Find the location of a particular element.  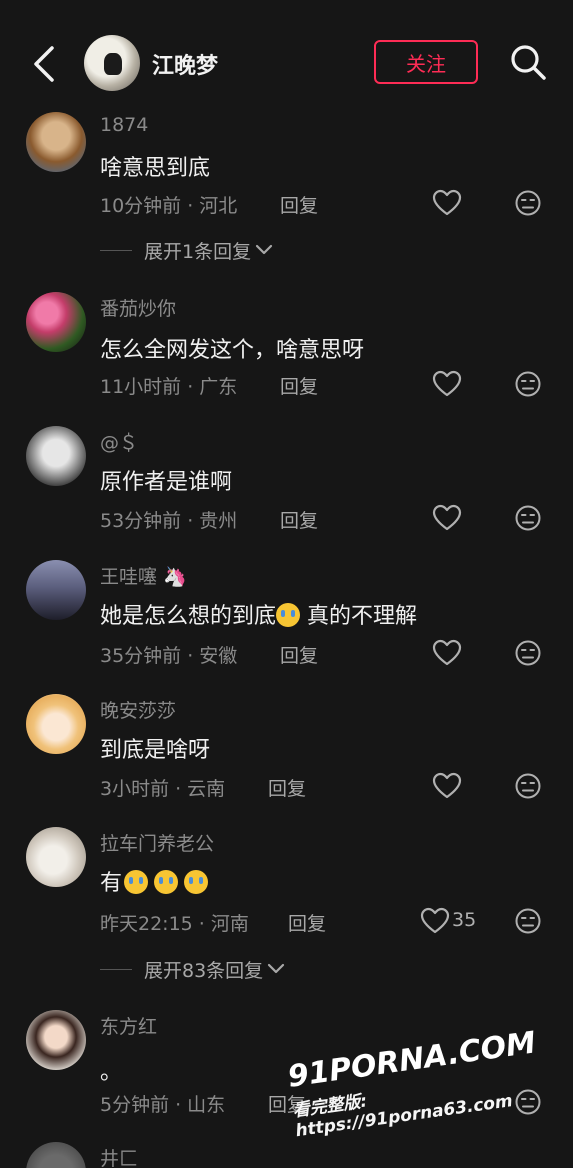

comment-meta: 11小时前 · 广东 is located at coordinates (169, 387).